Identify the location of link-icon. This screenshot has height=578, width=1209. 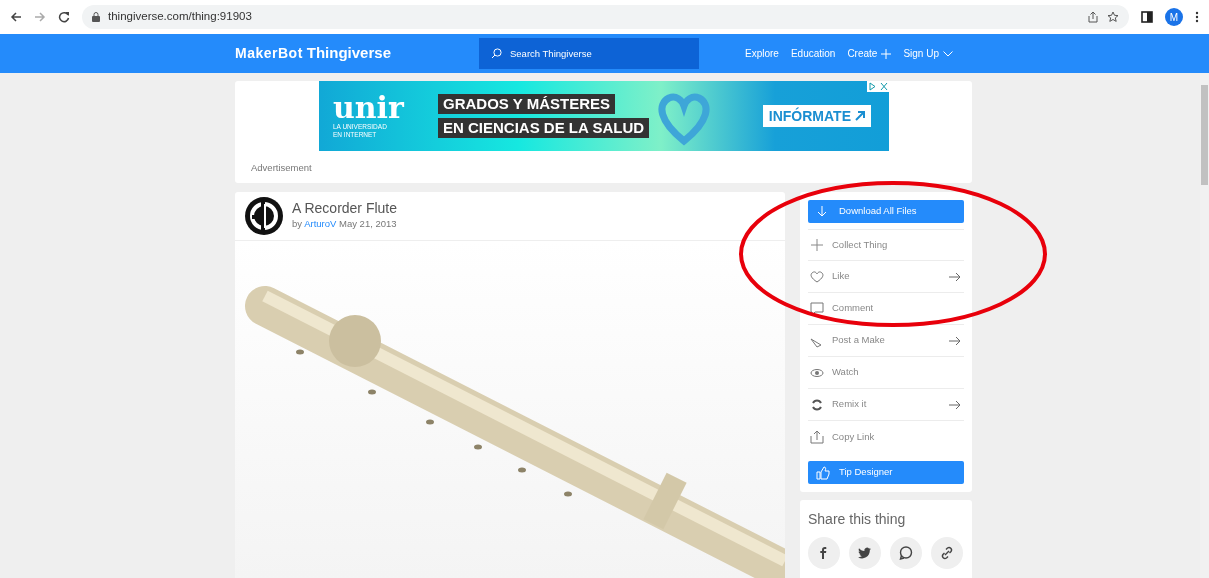
(947, 553).